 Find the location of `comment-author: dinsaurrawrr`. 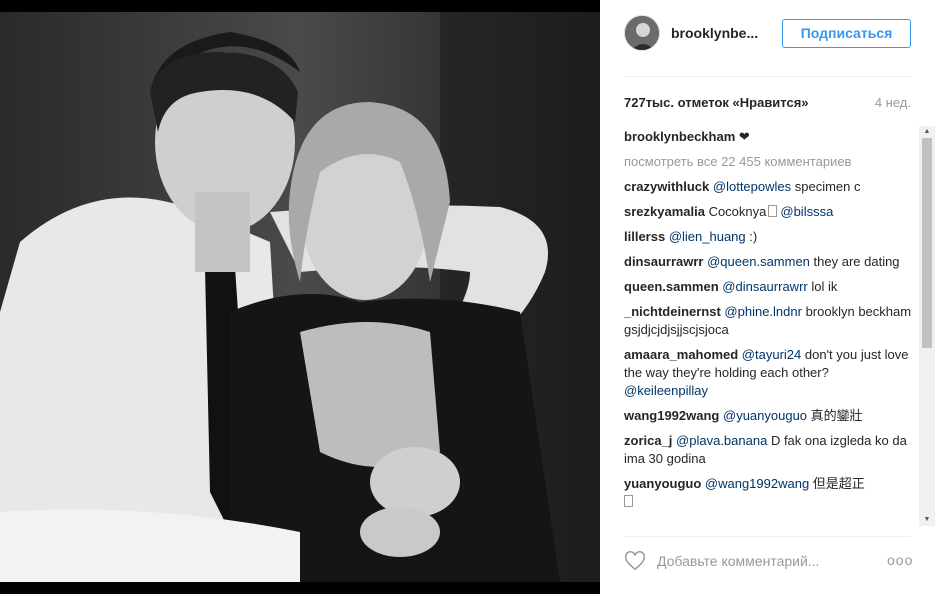

comment-author: dinsaurrawrr is located at coordinates (663, 261).